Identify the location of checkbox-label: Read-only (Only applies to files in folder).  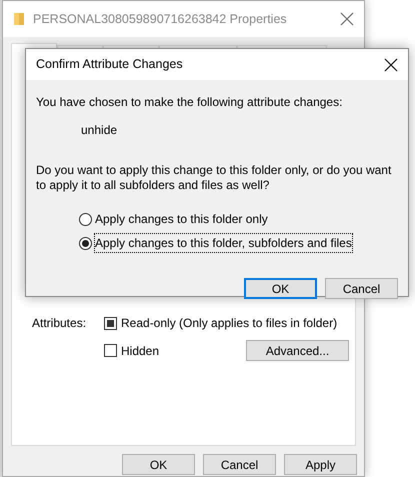
(229, 323).